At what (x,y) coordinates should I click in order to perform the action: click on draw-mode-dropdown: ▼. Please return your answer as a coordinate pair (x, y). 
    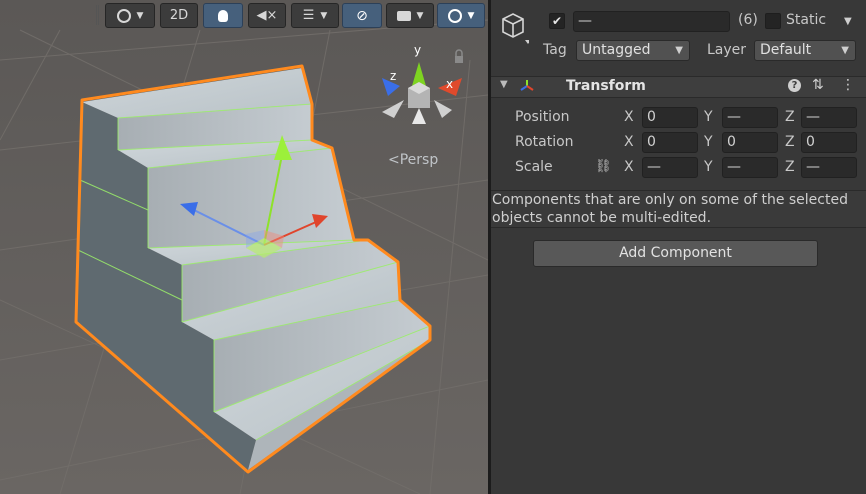
    Looking at the image, I should click on (130, 15).